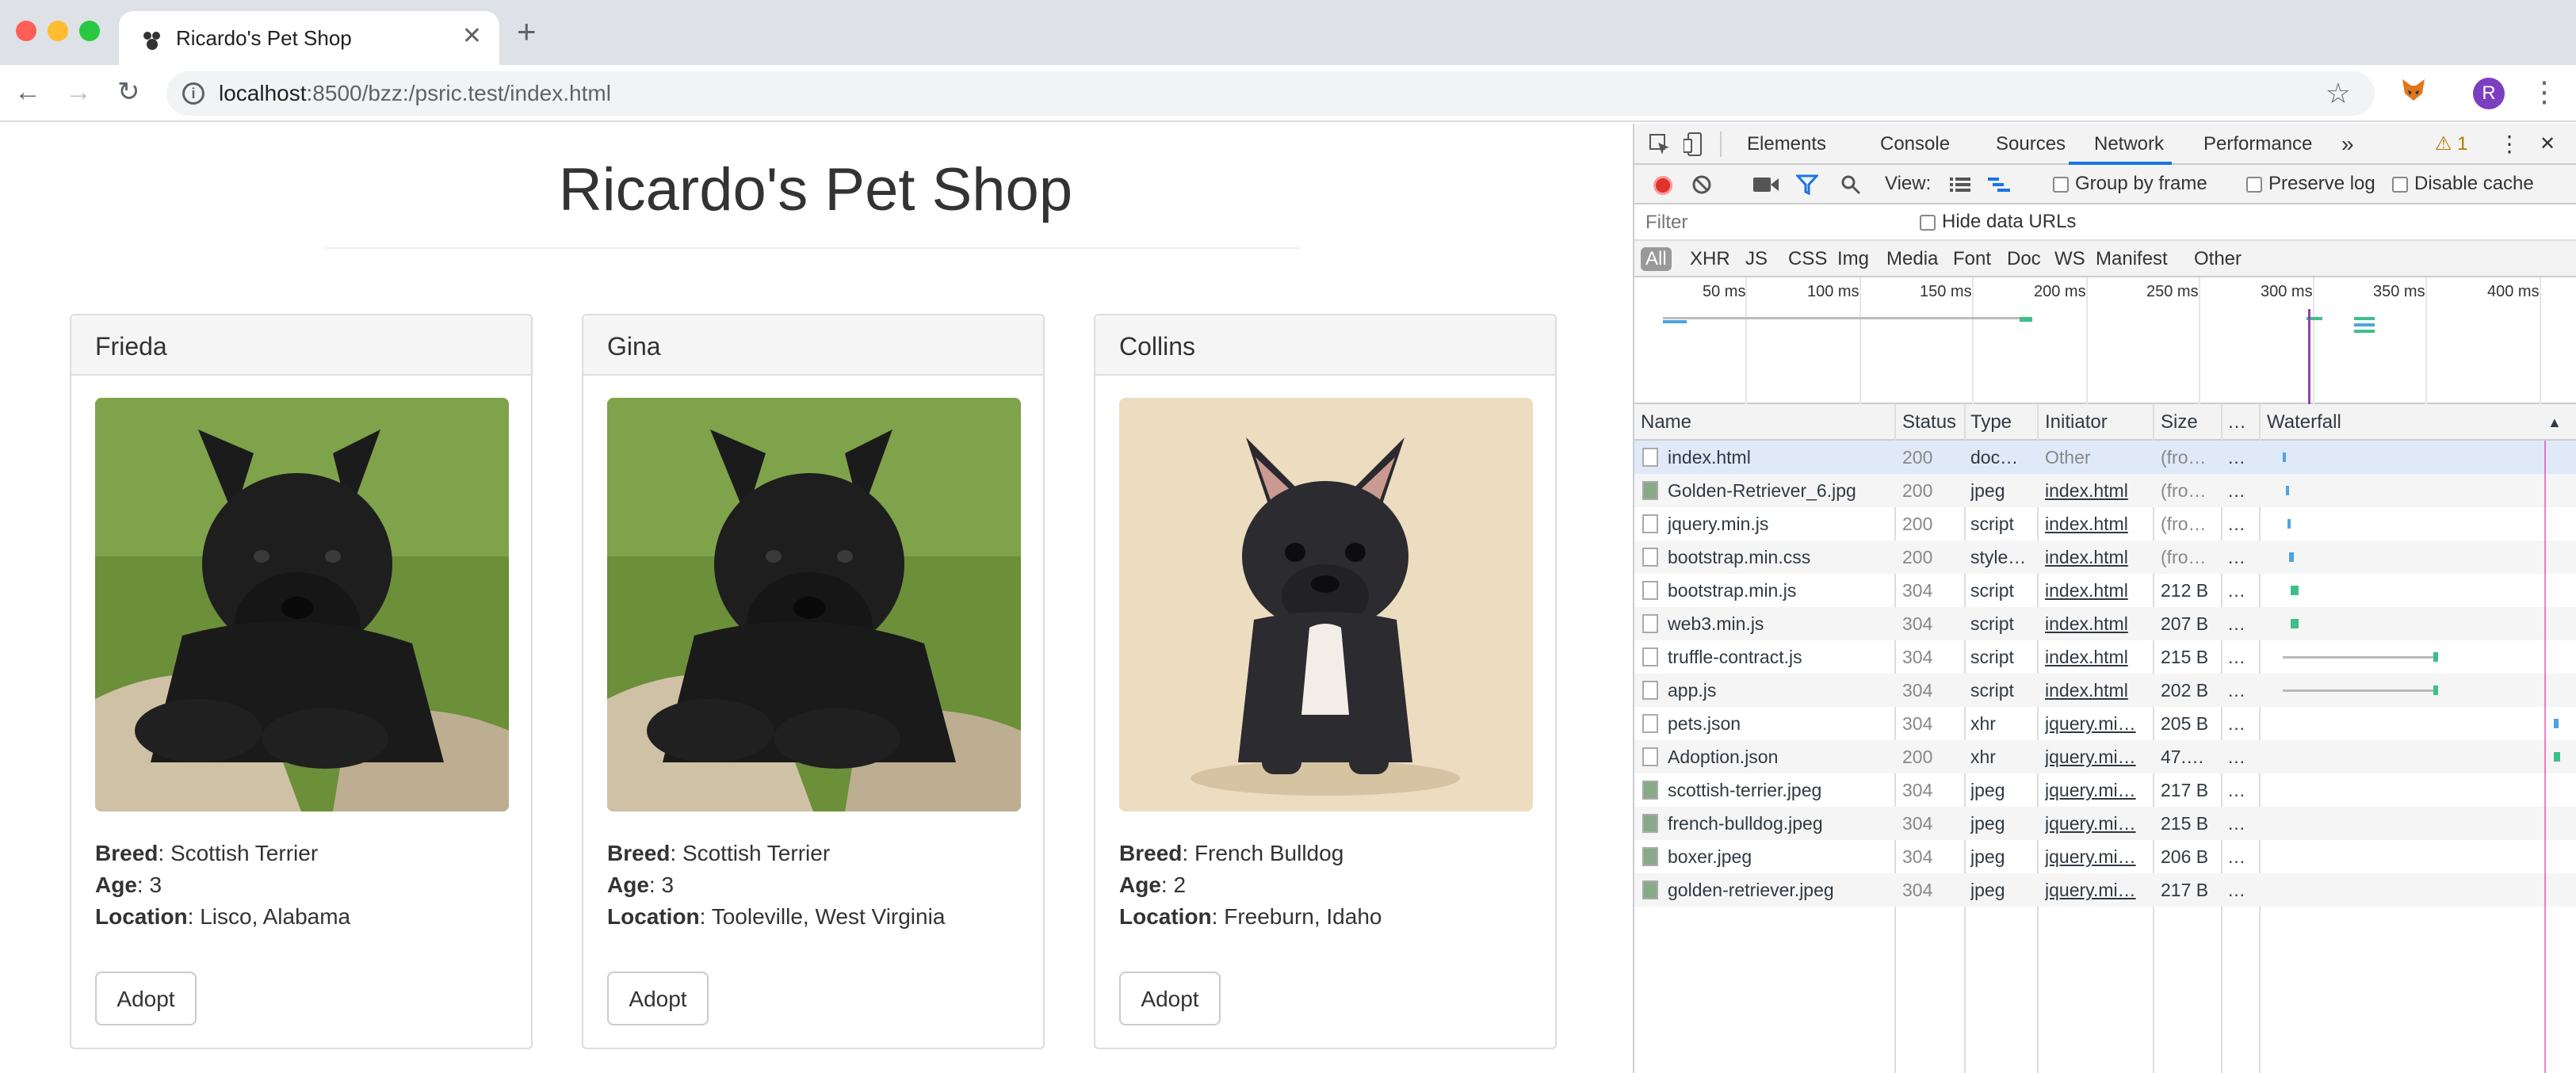 The height and width of the screenshot is (1073, 2576). What do you see at coordinates (89, 31) in the screenshot?
I see `maximize-window-button` at bounding box center [89, 31].